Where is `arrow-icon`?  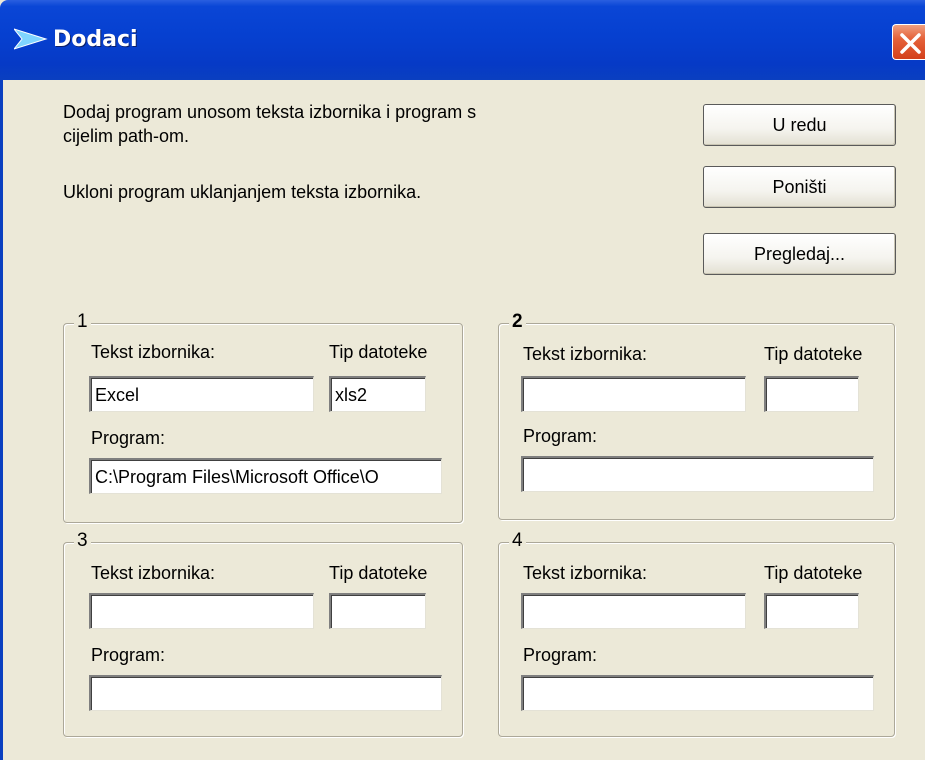 arrow-icon is located at coordinates (31, 39).